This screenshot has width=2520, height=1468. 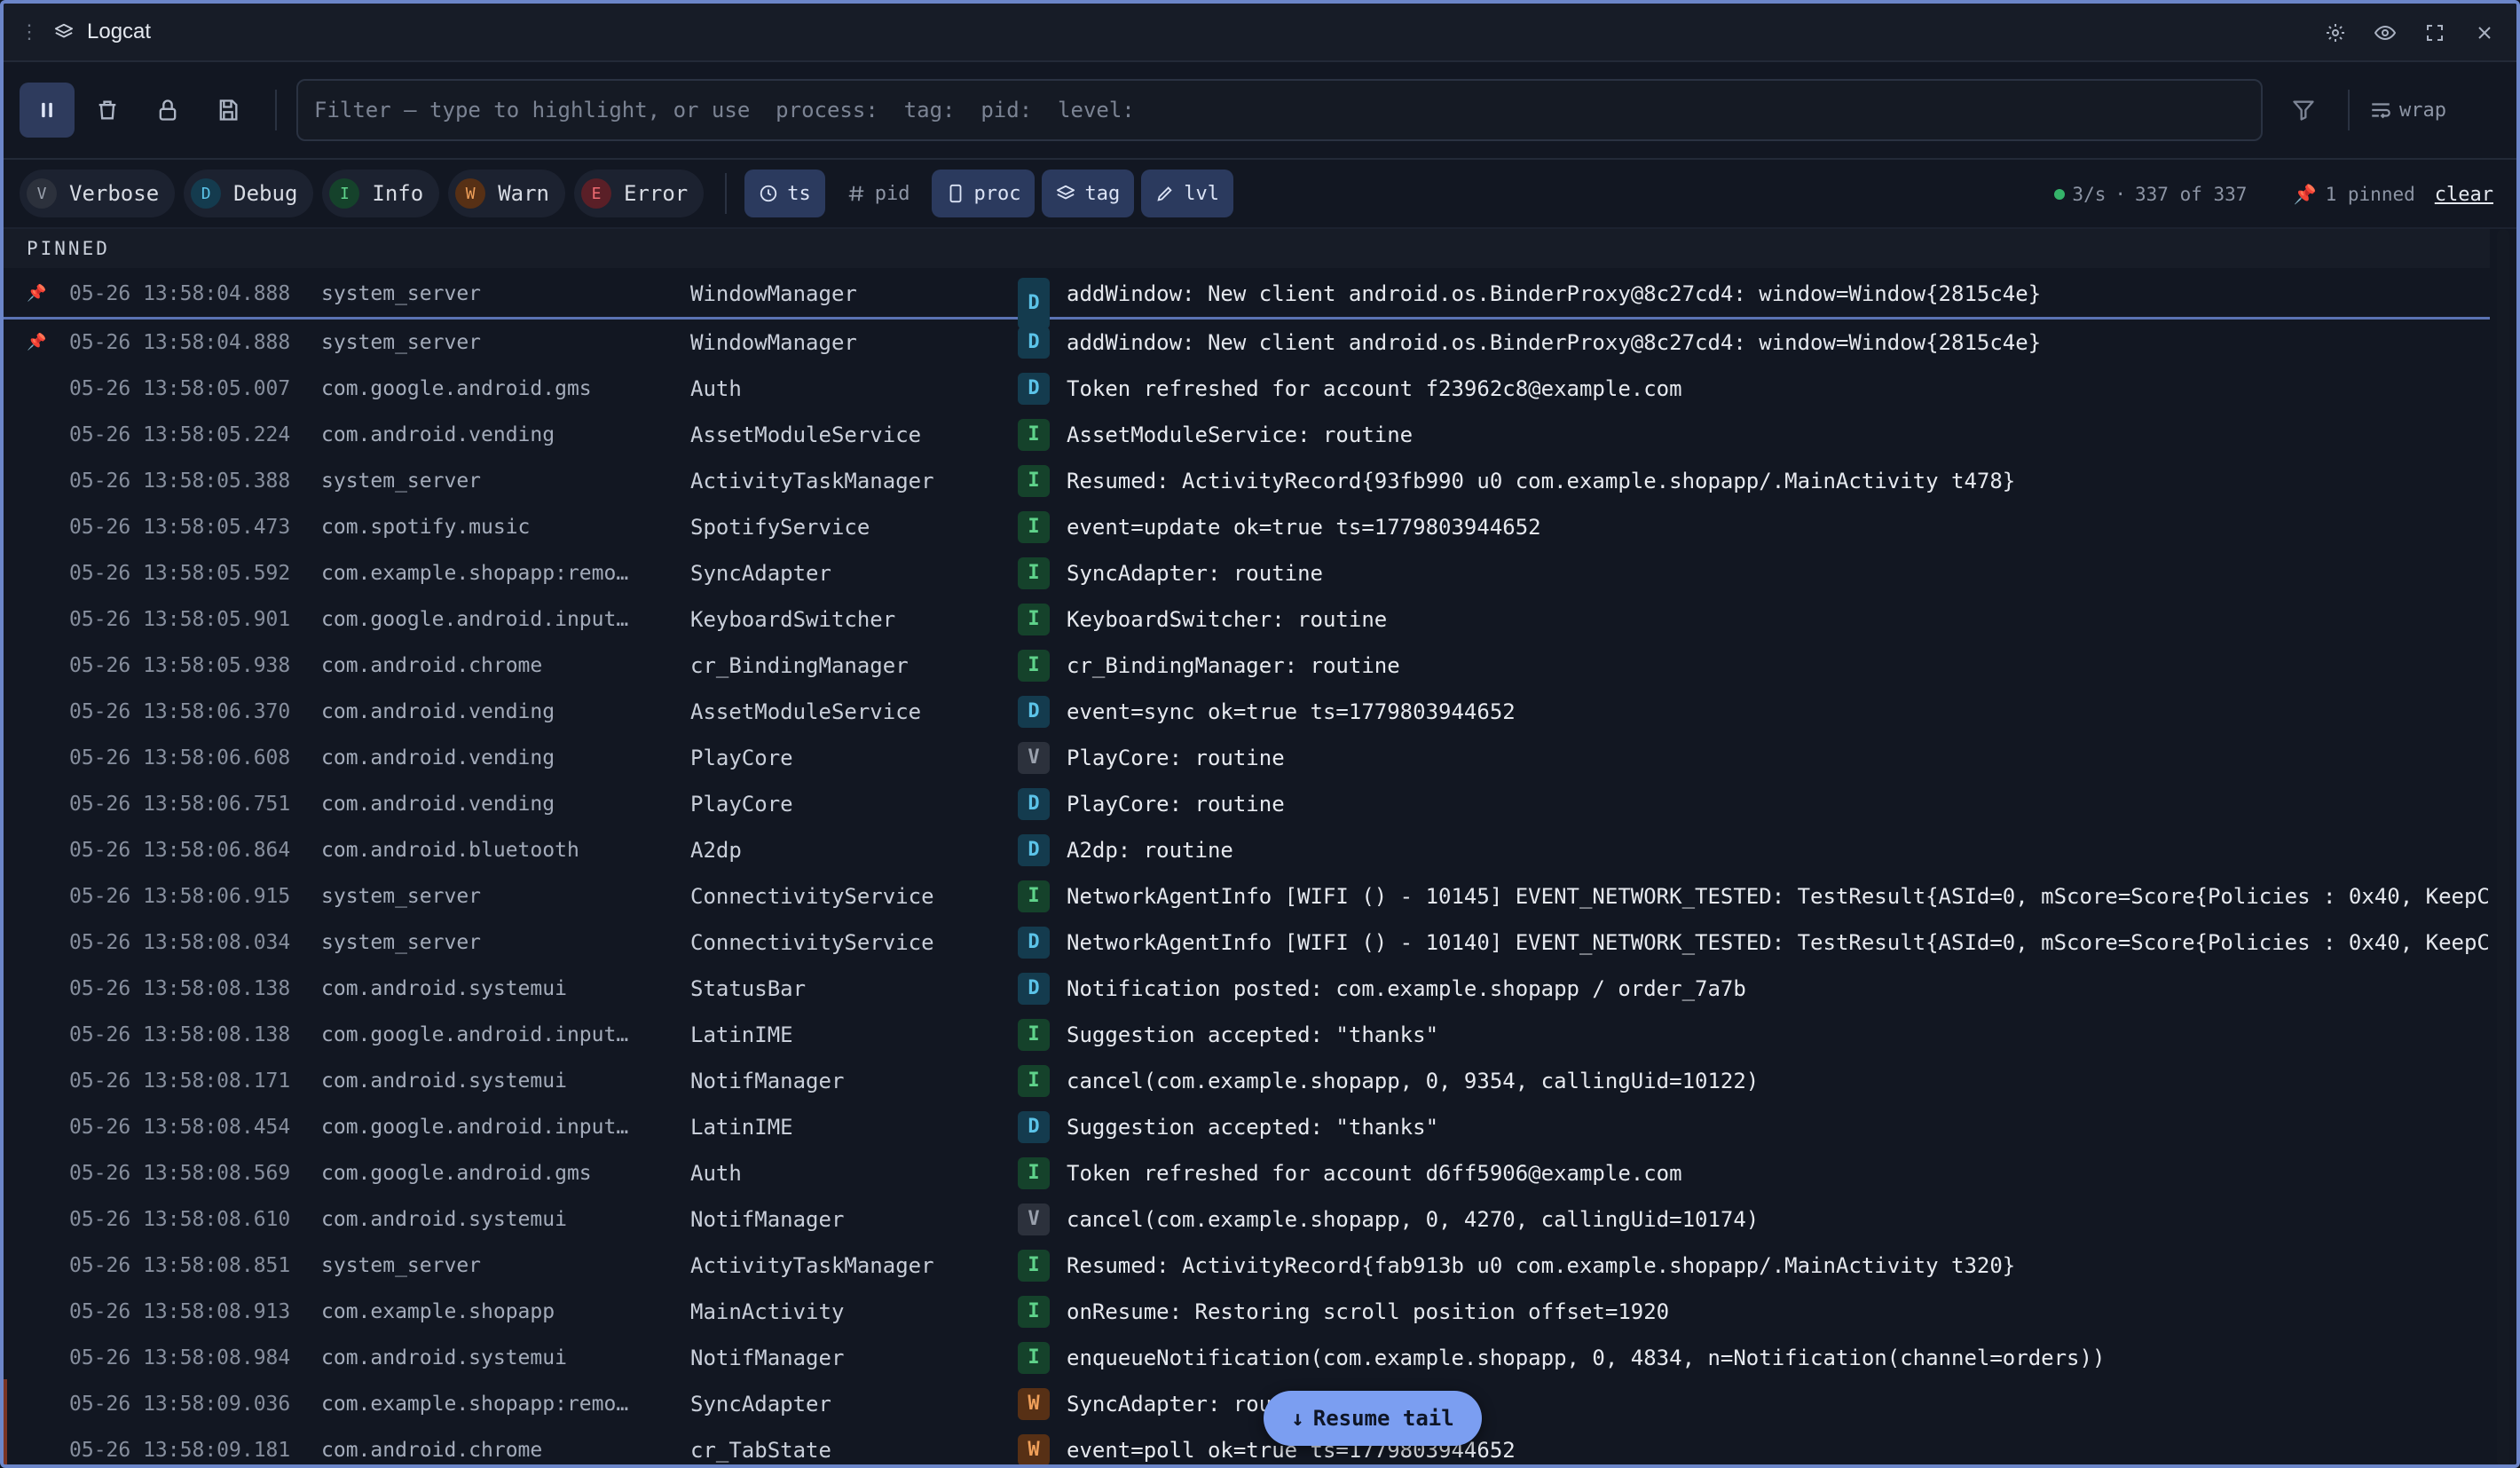 What do you see at coordinates (30, 32) in the screenshot?
I see `drag-handle-icon: ⋮` at bounding box center [30, 32].